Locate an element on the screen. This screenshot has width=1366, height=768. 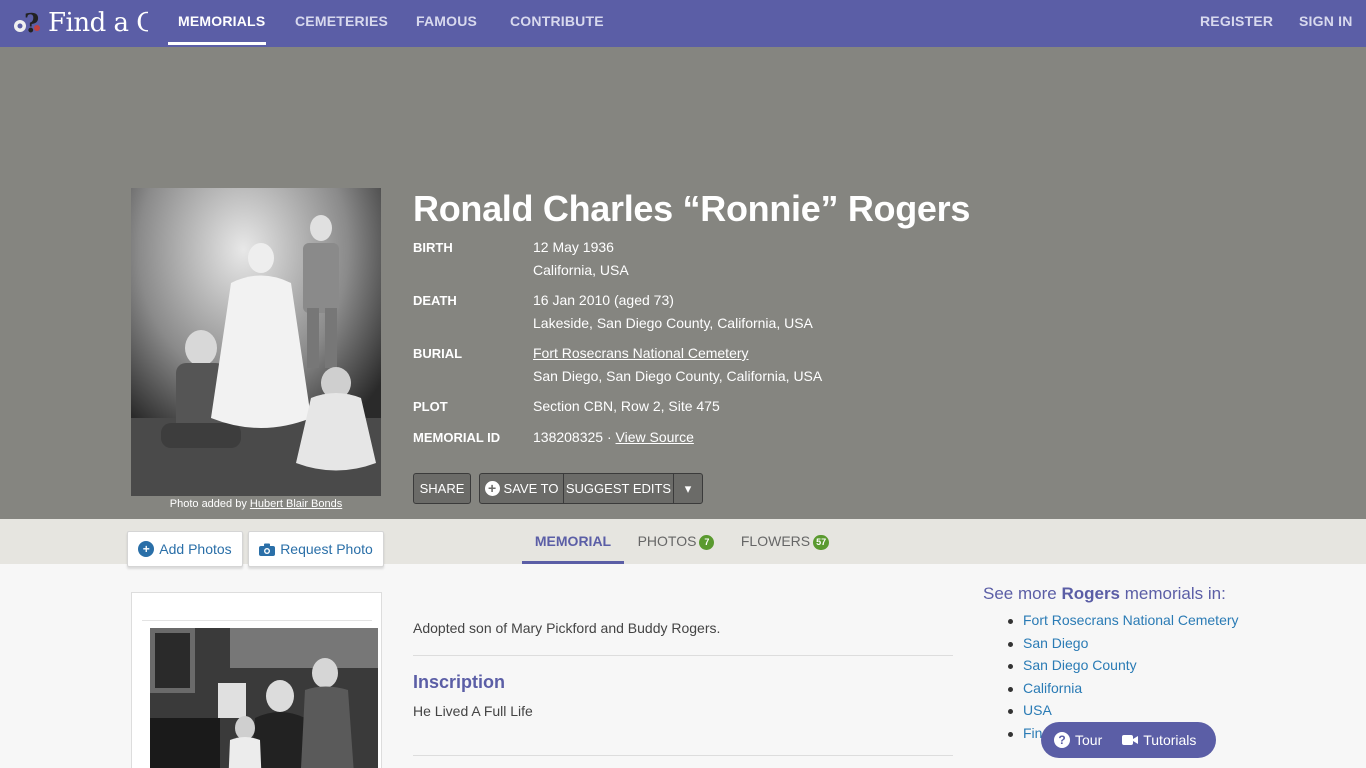
nav-contribute: CONTRIBUTE is located at coordinates (557, 22).